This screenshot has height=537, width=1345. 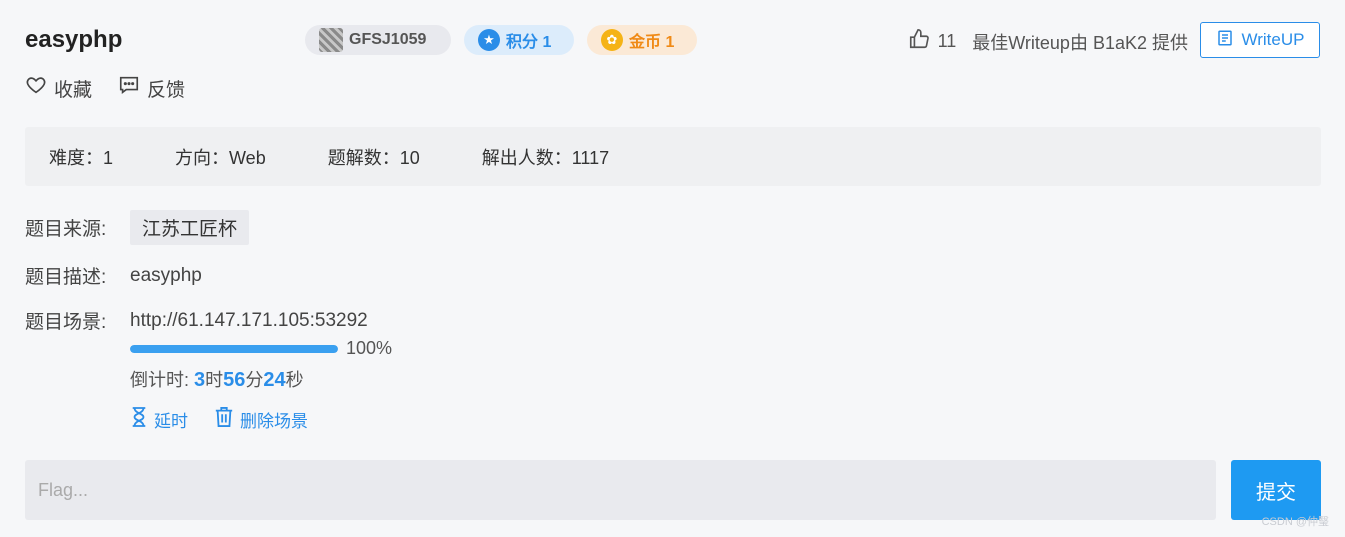 What do you see at coordinates (74, 39) in the screenshot?
I see `challenge-title: easyphp` at bounding box center [74, 39].